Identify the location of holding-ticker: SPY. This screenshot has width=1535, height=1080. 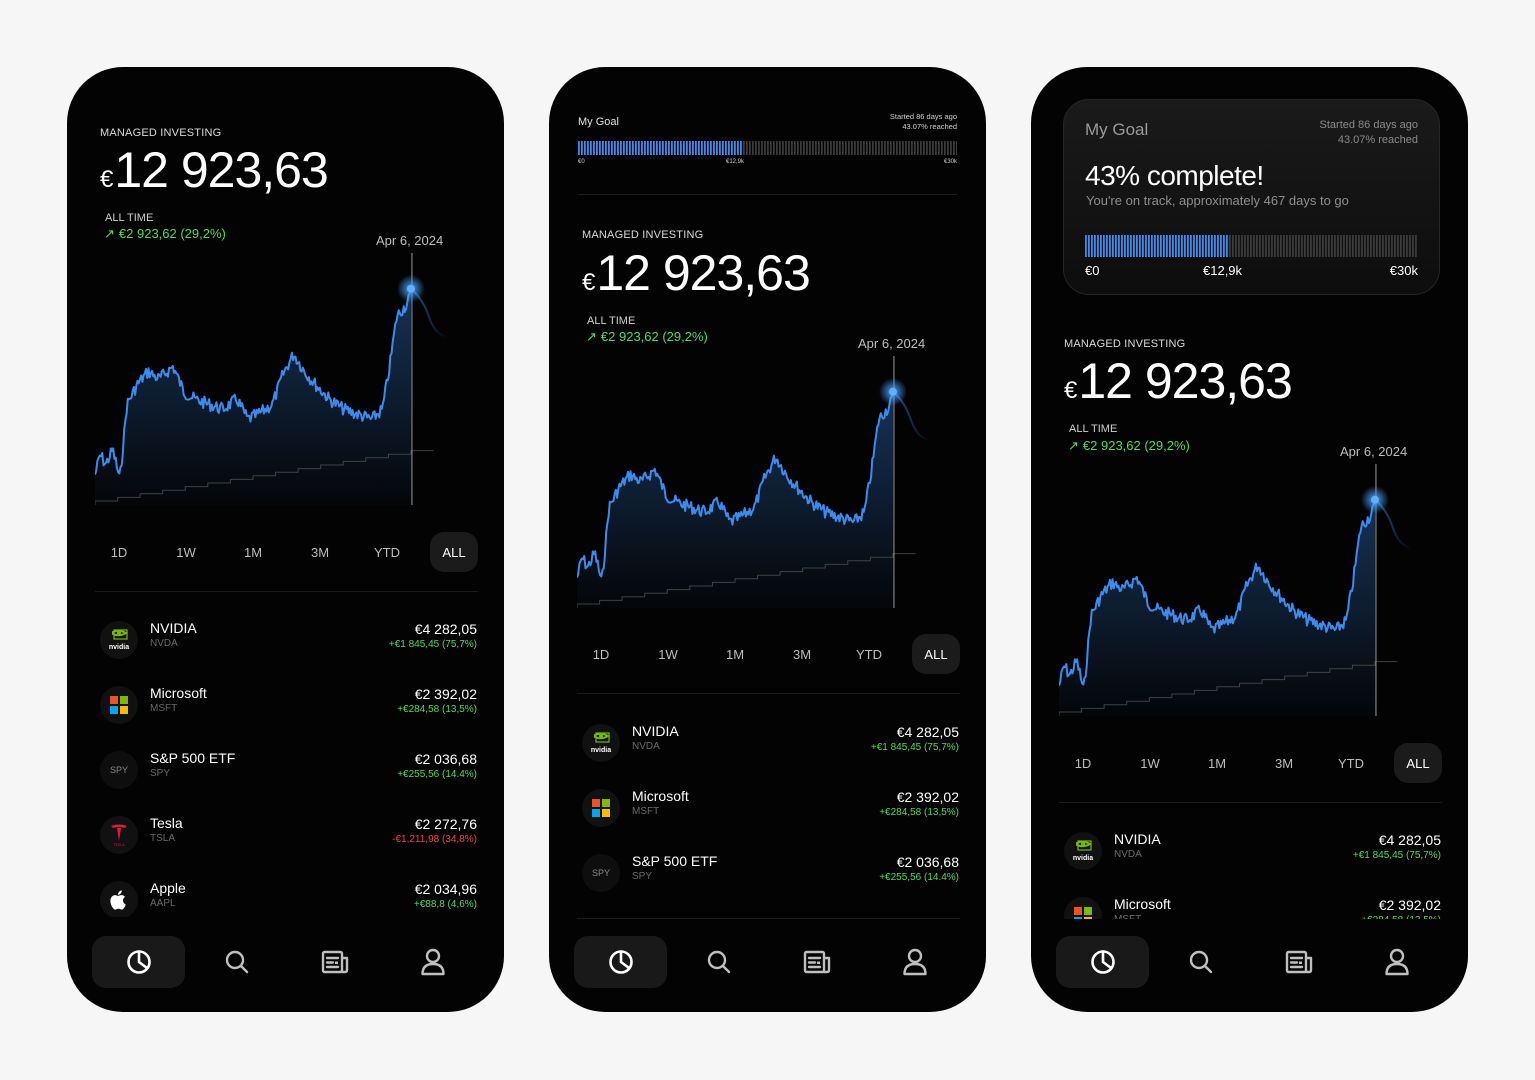
(160, 773).